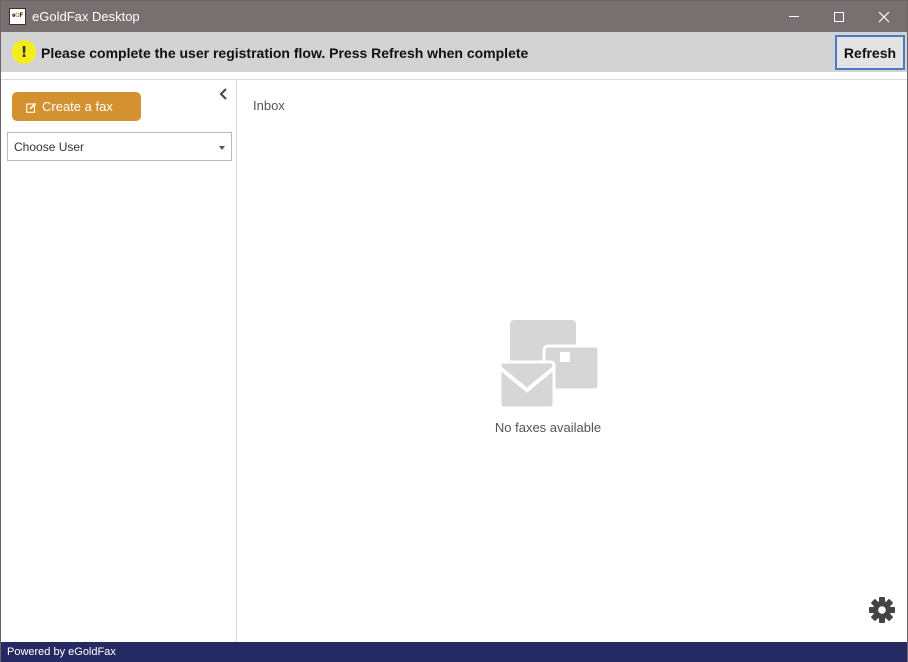  What do you see at coordinates (454, 16) in the screenshot?
I see `title-bar: eGF eGoldFax Desktop` at bounding box center [454, 16].